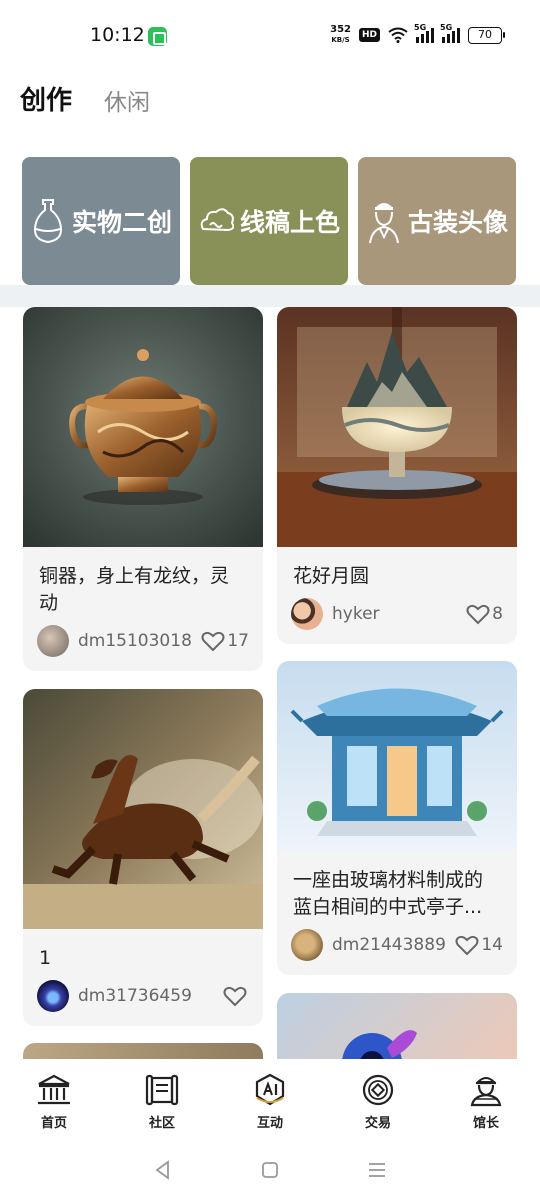 The width and height of the screenshot is (540, 1200). I want to click on card-meta: dm31736459, so click(143, 999).